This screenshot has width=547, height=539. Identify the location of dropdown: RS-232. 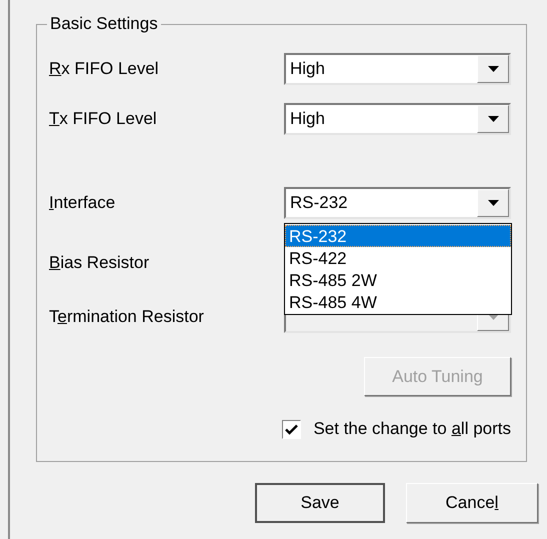
(397, 203).